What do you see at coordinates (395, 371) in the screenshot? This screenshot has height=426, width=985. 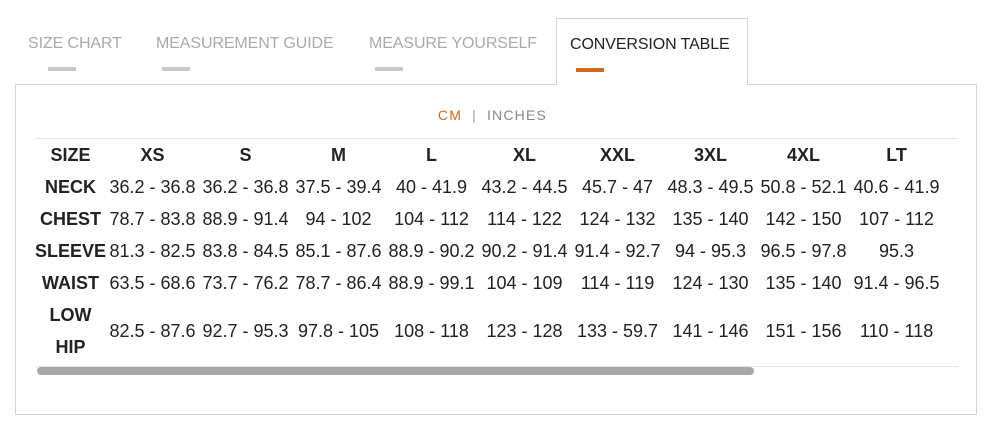 I see `horizontal-scrollbar-thumb` at bounding box center [395, 371].